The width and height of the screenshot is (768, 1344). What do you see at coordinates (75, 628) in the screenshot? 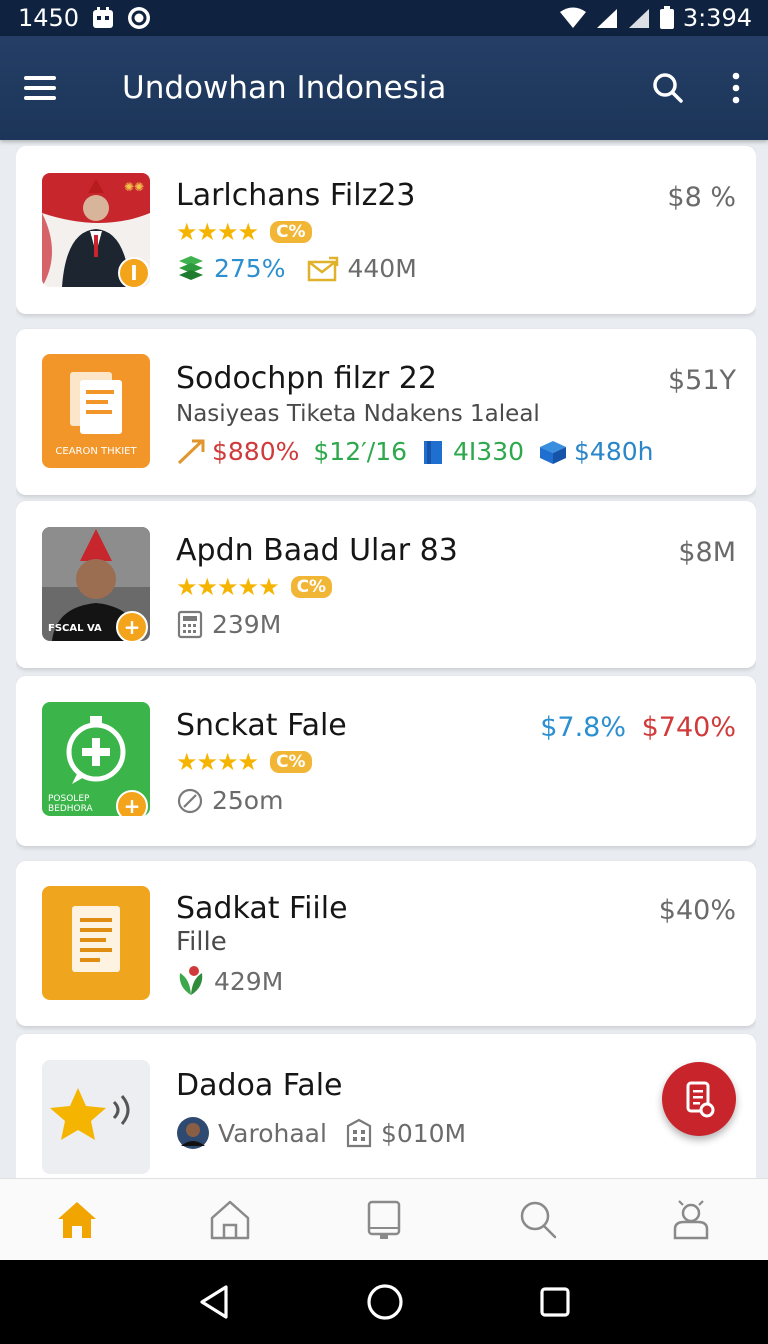
I see `thumb-caption: FSCAL VA` at bounding box center [75, 628].